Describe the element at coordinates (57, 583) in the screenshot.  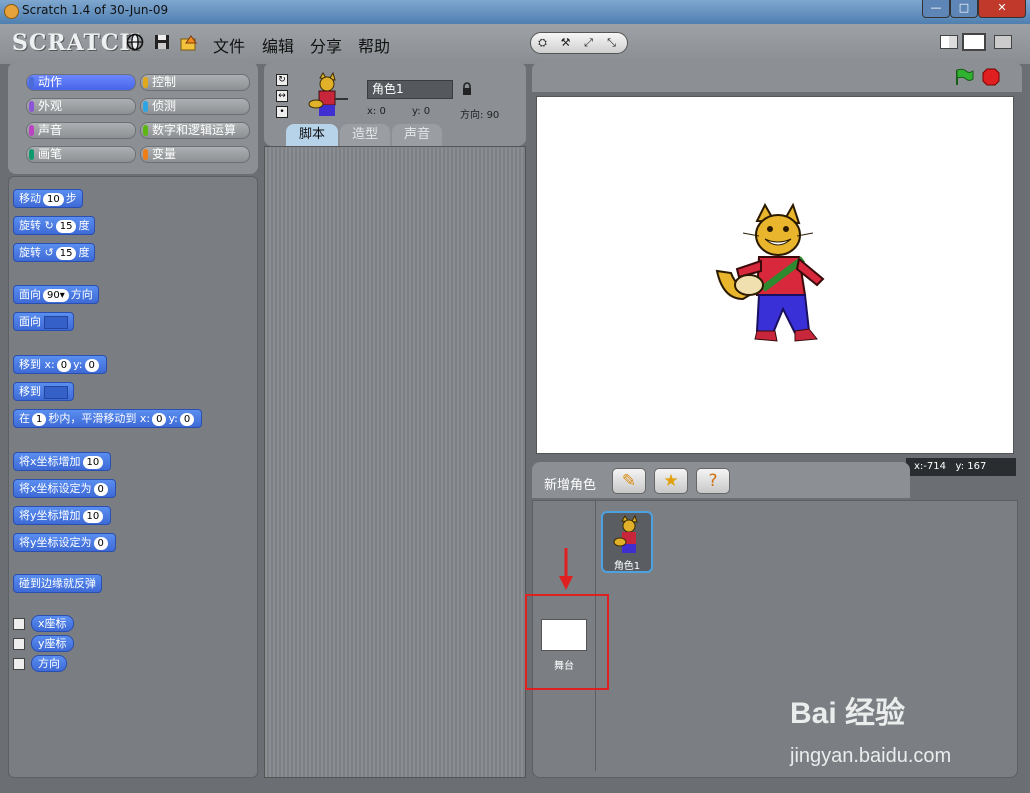
I see `block-bounce: 碰到边缘就反弹` at that location.